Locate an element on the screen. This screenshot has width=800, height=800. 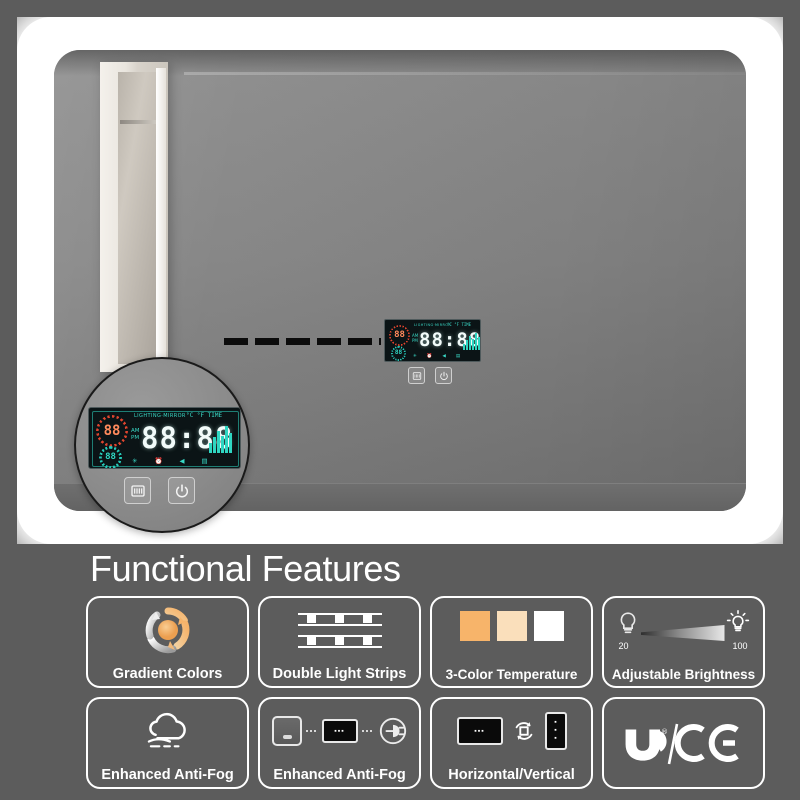
feature-card-double-light-strips: Double Light Strips is located at coordinates (339, 642).